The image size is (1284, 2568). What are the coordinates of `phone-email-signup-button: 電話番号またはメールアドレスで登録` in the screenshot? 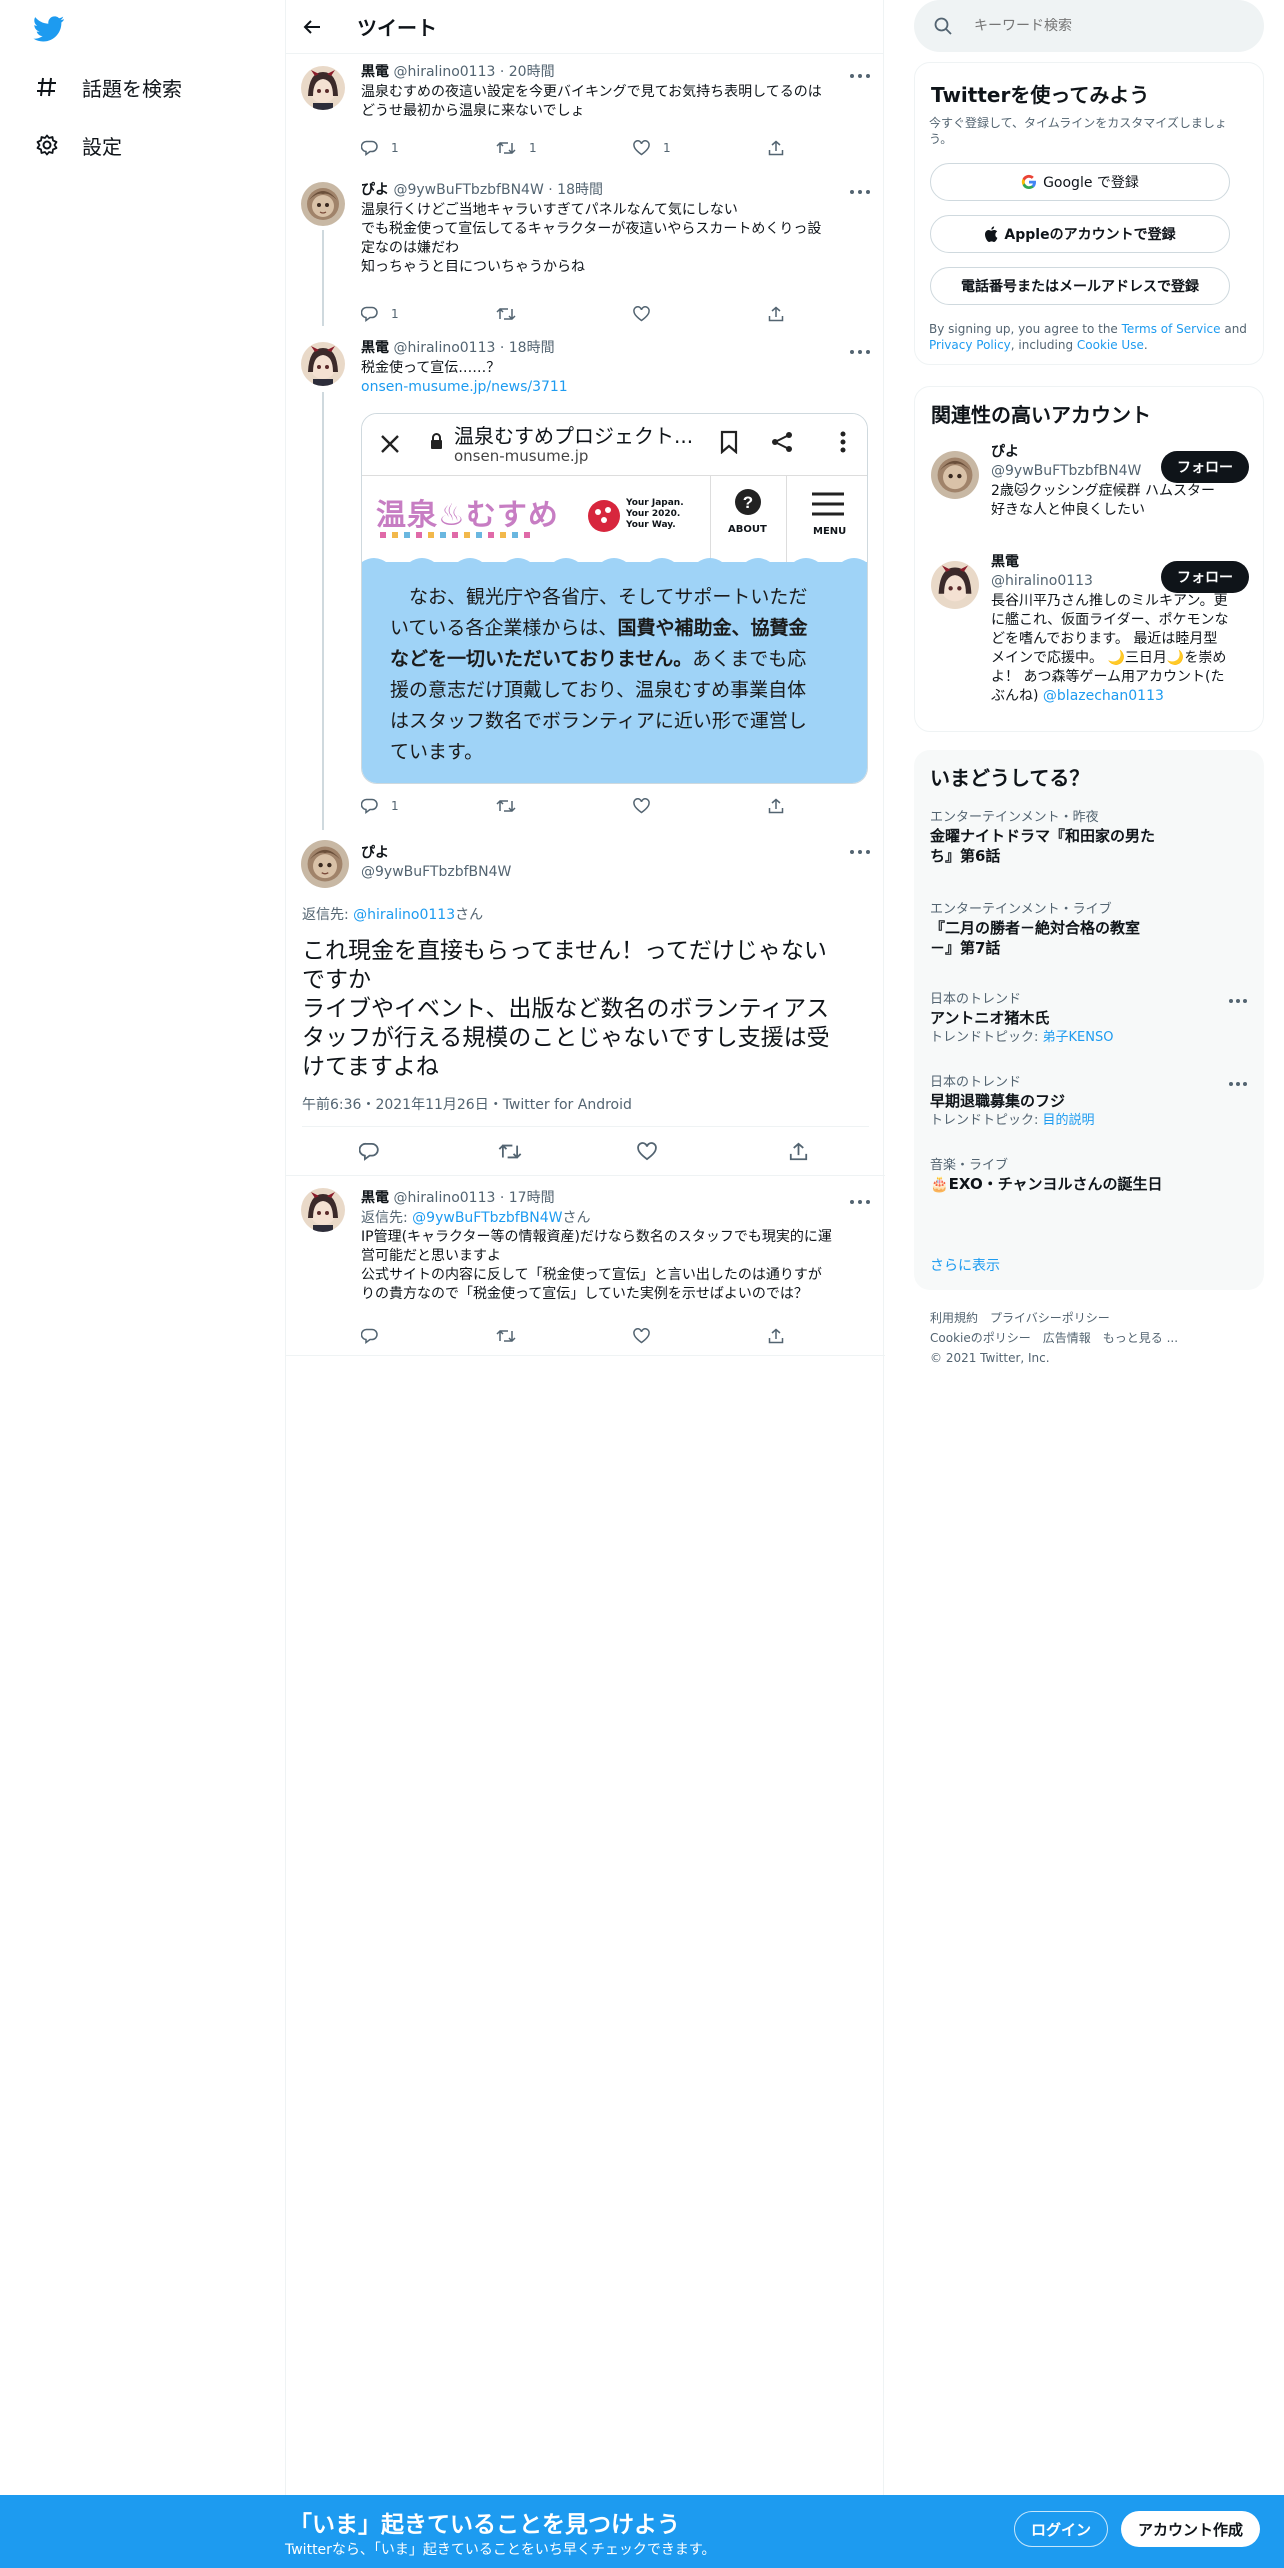 It's located at (1080, 286).